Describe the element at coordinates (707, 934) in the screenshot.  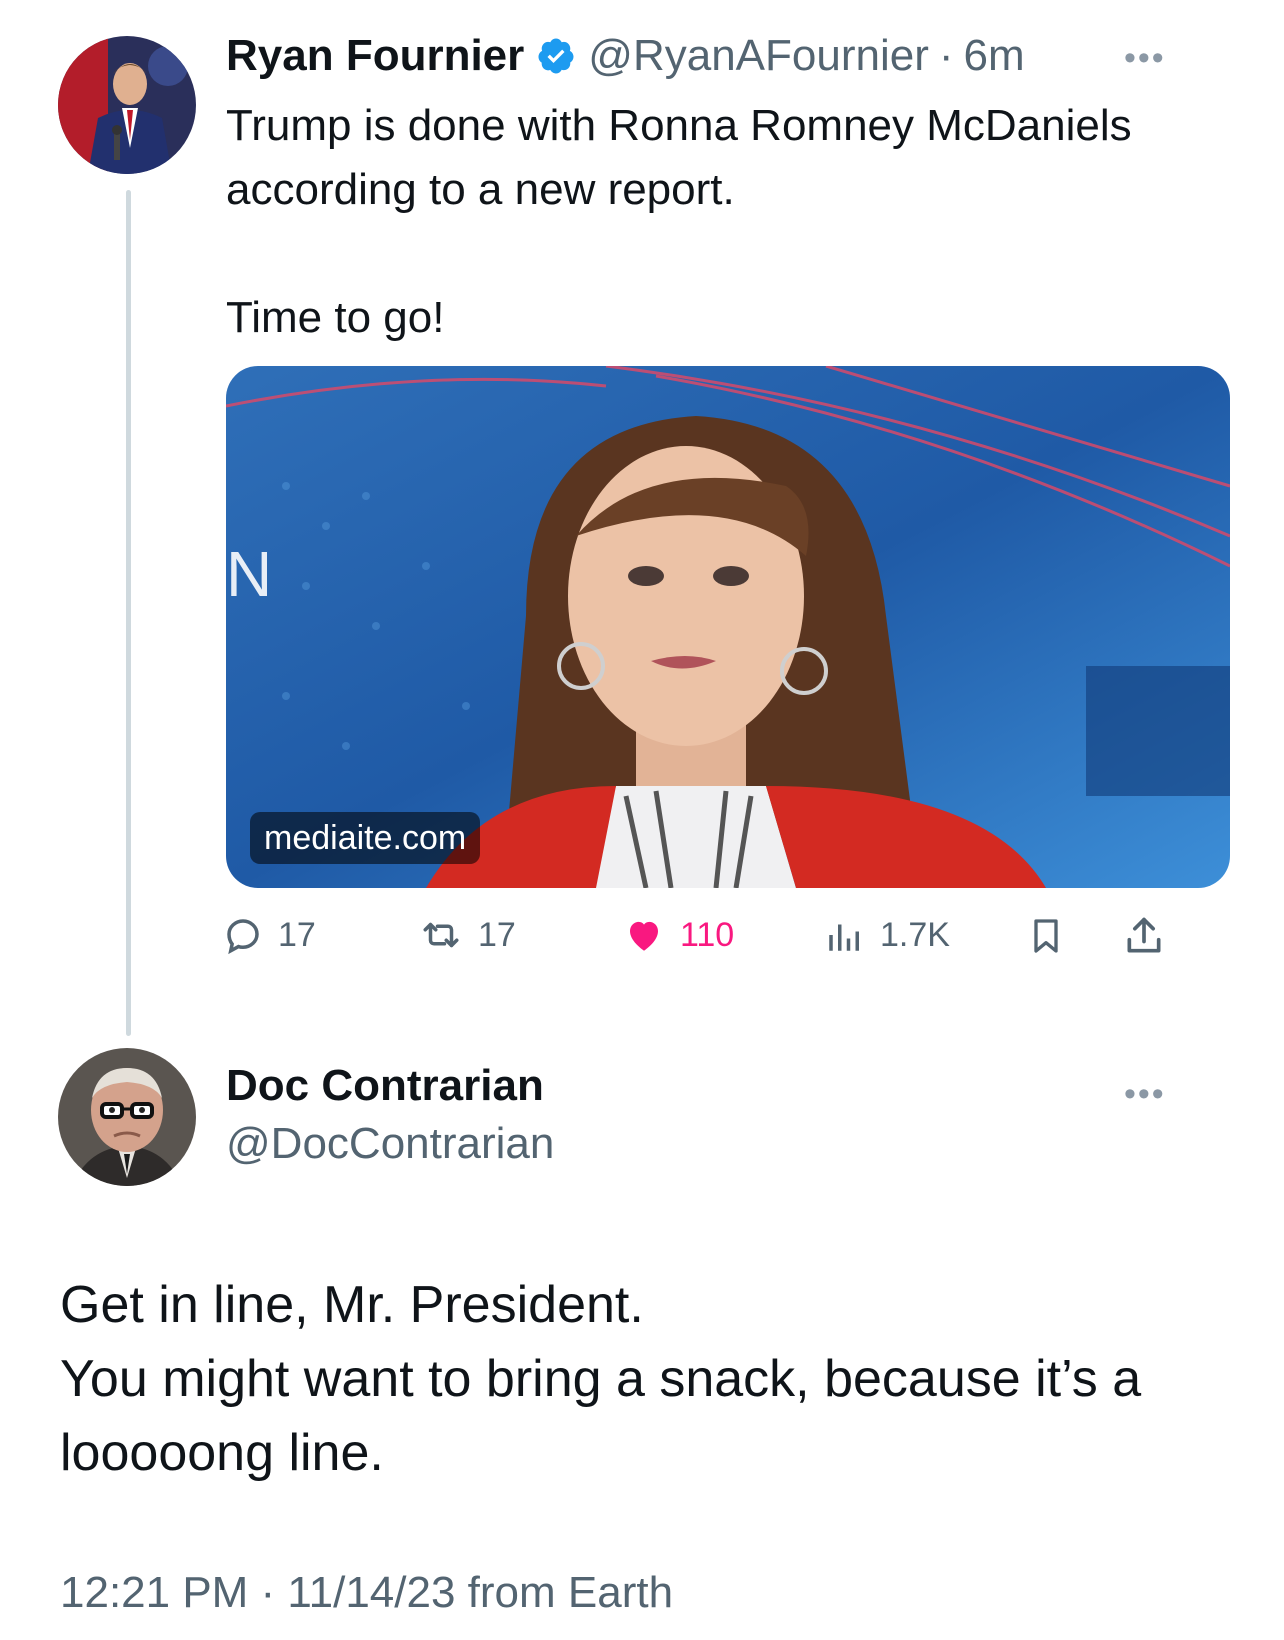
I see `like-count: 110` at that location.